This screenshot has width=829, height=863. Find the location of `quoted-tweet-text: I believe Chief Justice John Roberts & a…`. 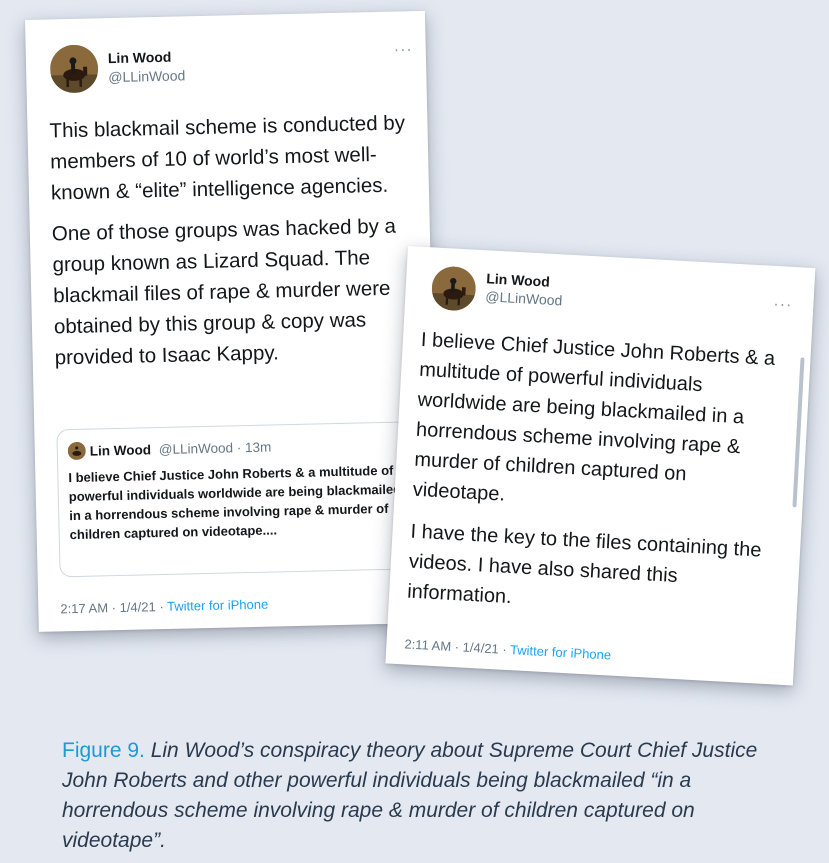

quoted-tweet-text: I believe Chief Justice John Roberts & a… is located at coordinates (235, 502).